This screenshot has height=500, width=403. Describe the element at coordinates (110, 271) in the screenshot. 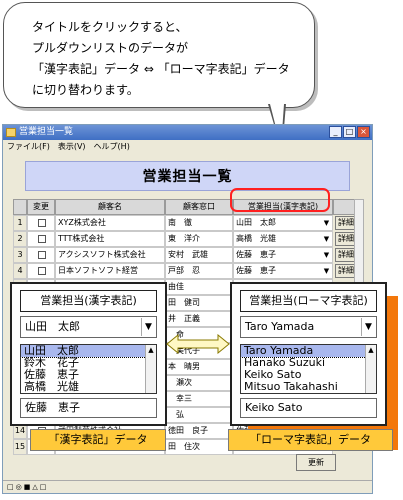

I see `customer-cell: 日本ソフトソフト経営` at that location.